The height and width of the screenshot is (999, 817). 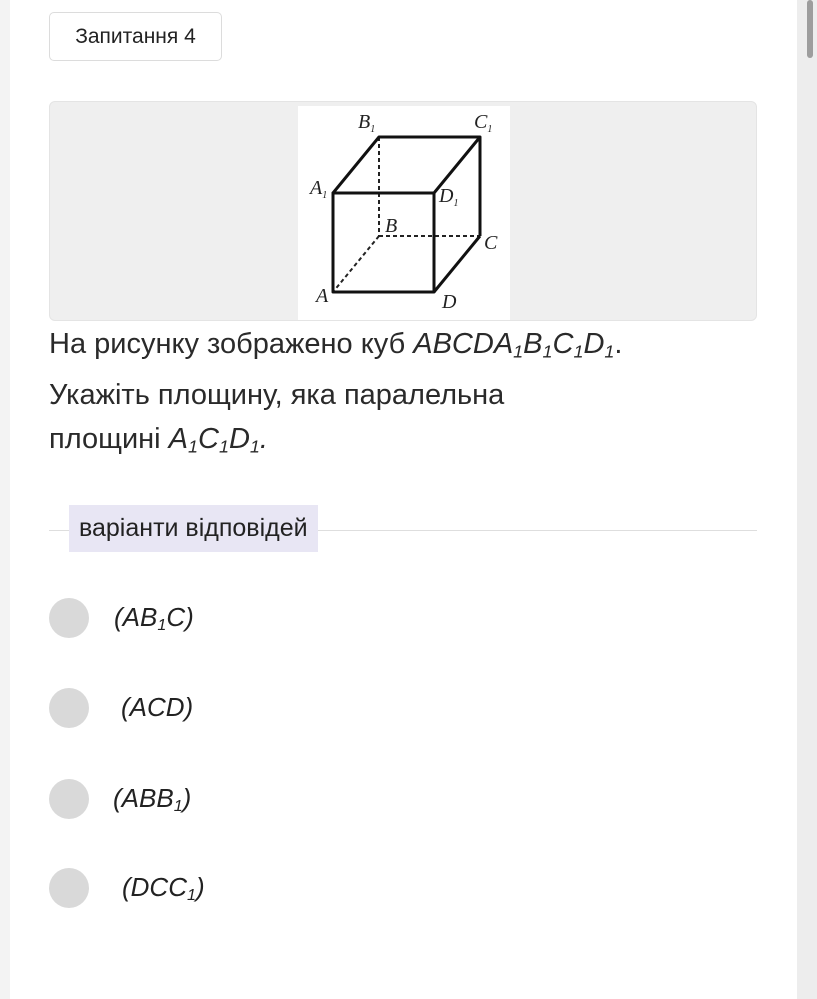 What do you see at coordinates (152, 799) in the screenshot?
I see `answer-option-label: (ABB1)` at bounding box center [152, 799].